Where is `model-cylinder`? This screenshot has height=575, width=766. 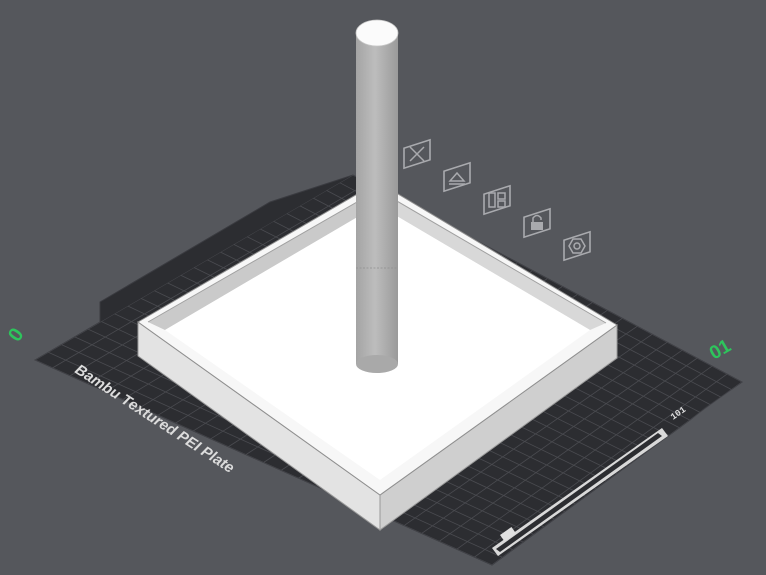
model-cylinder is located at coordinates (377, 196).